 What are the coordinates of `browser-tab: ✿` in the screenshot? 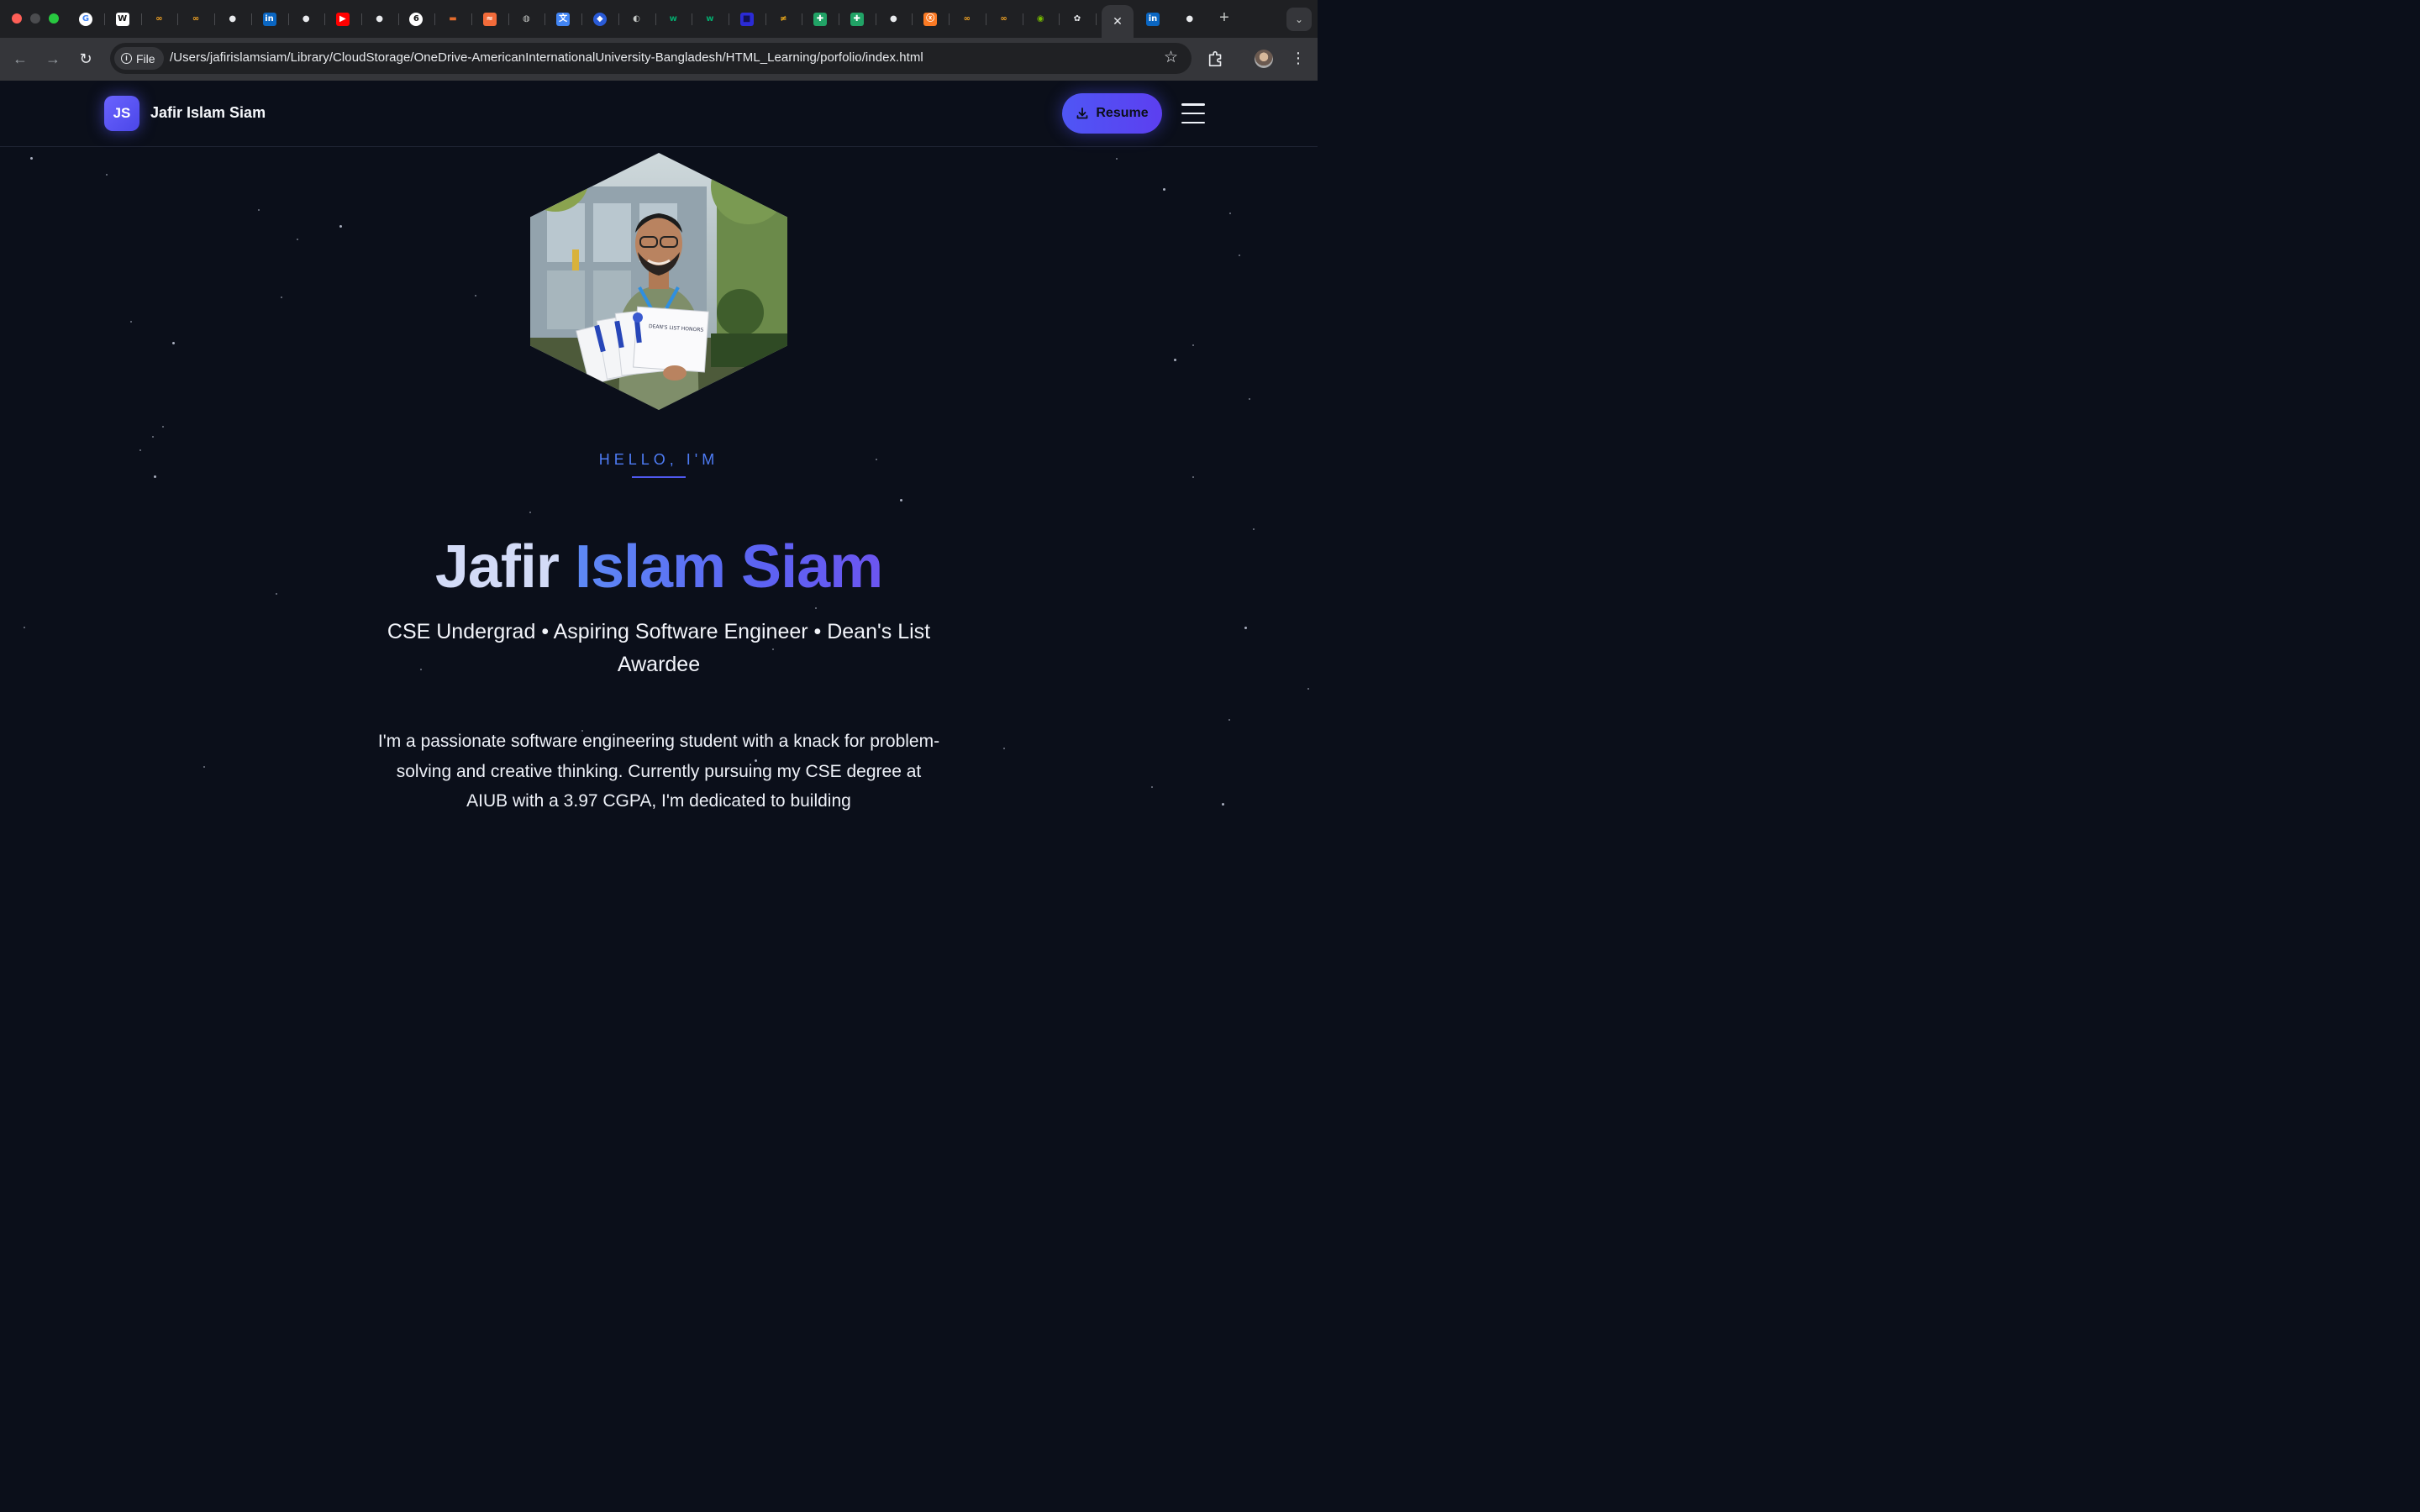 It's located at (1077, 19).